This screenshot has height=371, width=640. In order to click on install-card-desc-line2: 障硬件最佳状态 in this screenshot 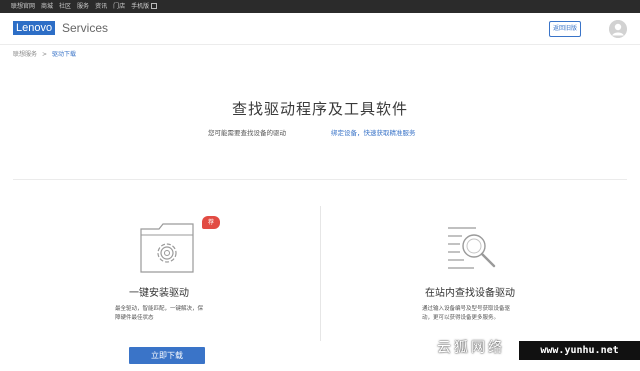, I will do `click(134, 318)`.